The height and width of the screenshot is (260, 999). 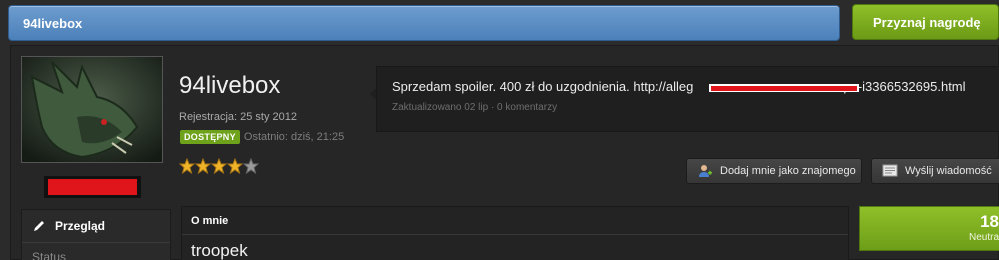 I want to click on avatar-dragon-image, so click(x=92, y=109).